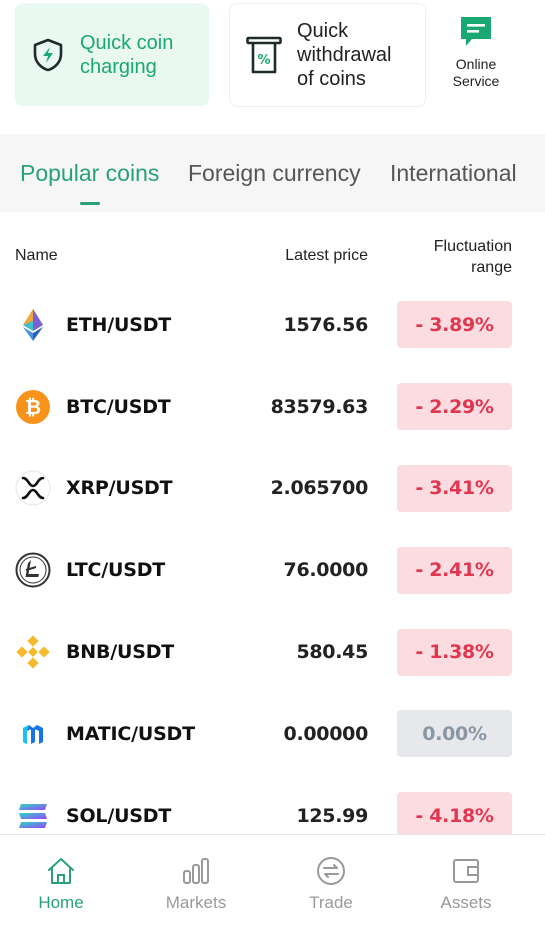  I want to click on matic-icon, so click(33, 734).